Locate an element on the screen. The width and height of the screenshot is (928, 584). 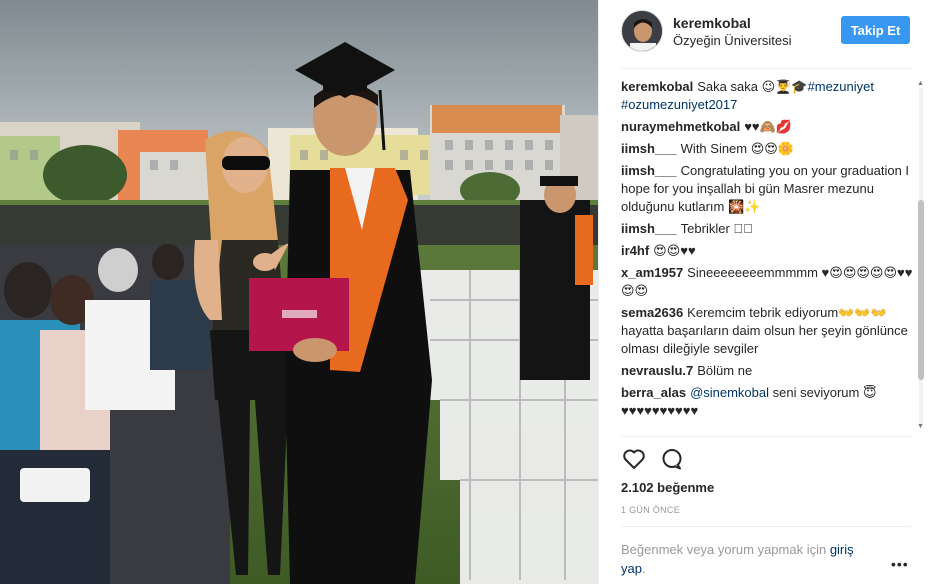
comment-item: nuraymehmetkobal ♥♥🙈💋 is located at coordinates (767, 127).